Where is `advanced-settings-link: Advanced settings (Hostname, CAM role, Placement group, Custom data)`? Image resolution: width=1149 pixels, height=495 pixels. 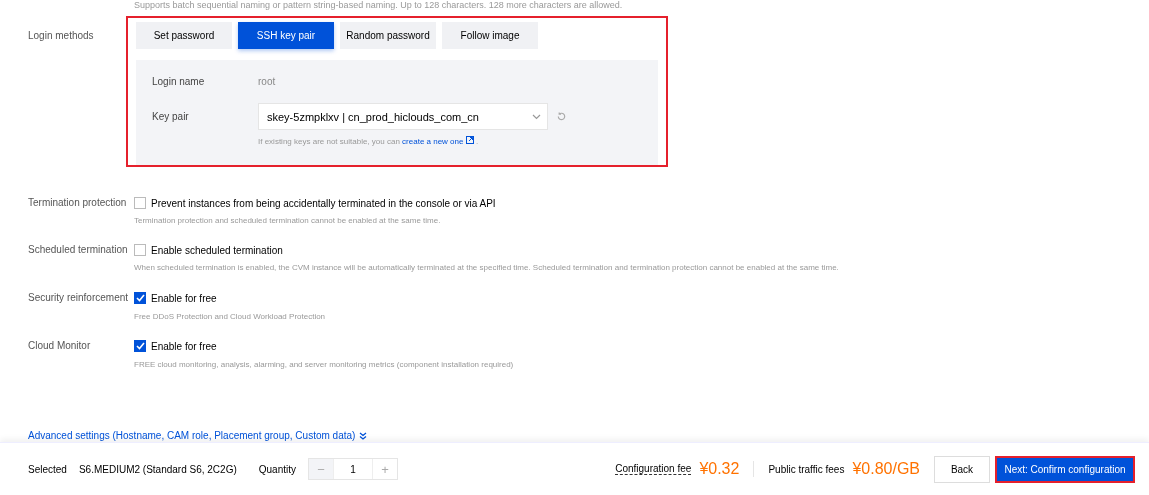 advanced-settings-link: Advanced settings (Hostname, CAM role, Placement group, Custom data) is located at coordinates (192, 435).